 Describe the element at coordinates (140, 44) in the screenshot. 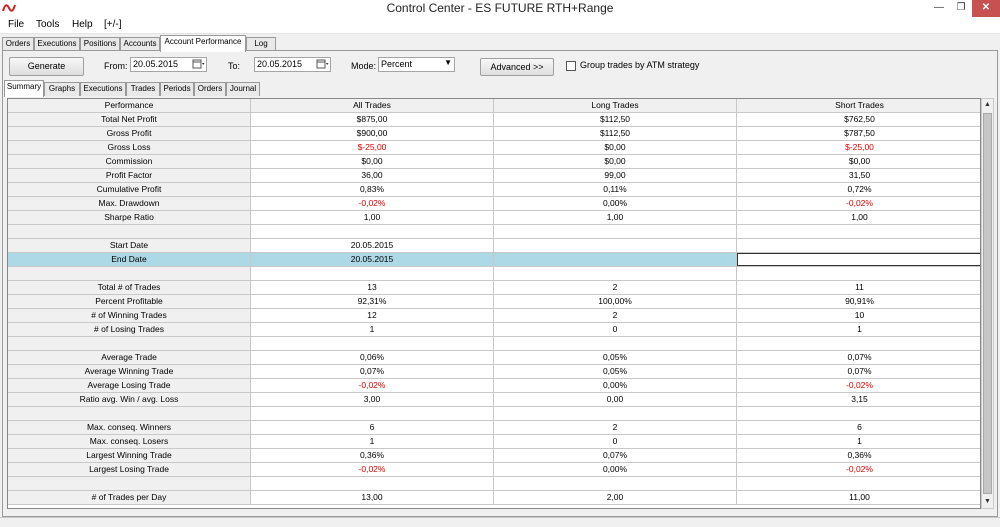

I see `tab-accounts: Accounts` at that location.